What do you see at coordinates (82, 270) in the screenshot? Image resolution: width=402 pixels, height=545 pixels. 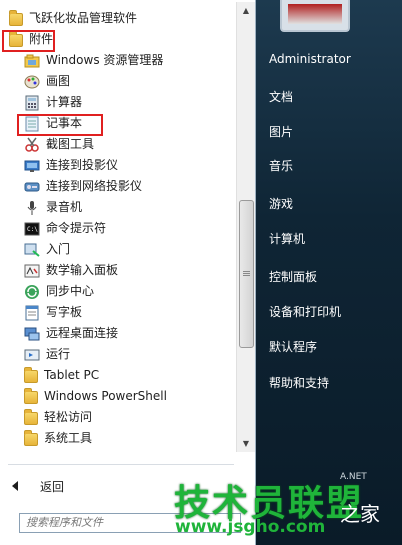 I see `item-label: 数学输入面板` at bounding box center [82, 270].